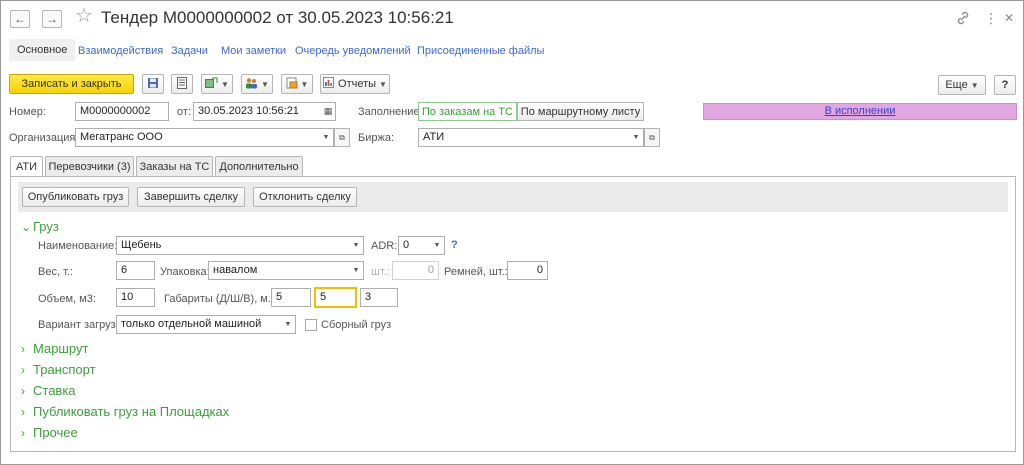  I want to click on back-button: ←, so click(20, 19).